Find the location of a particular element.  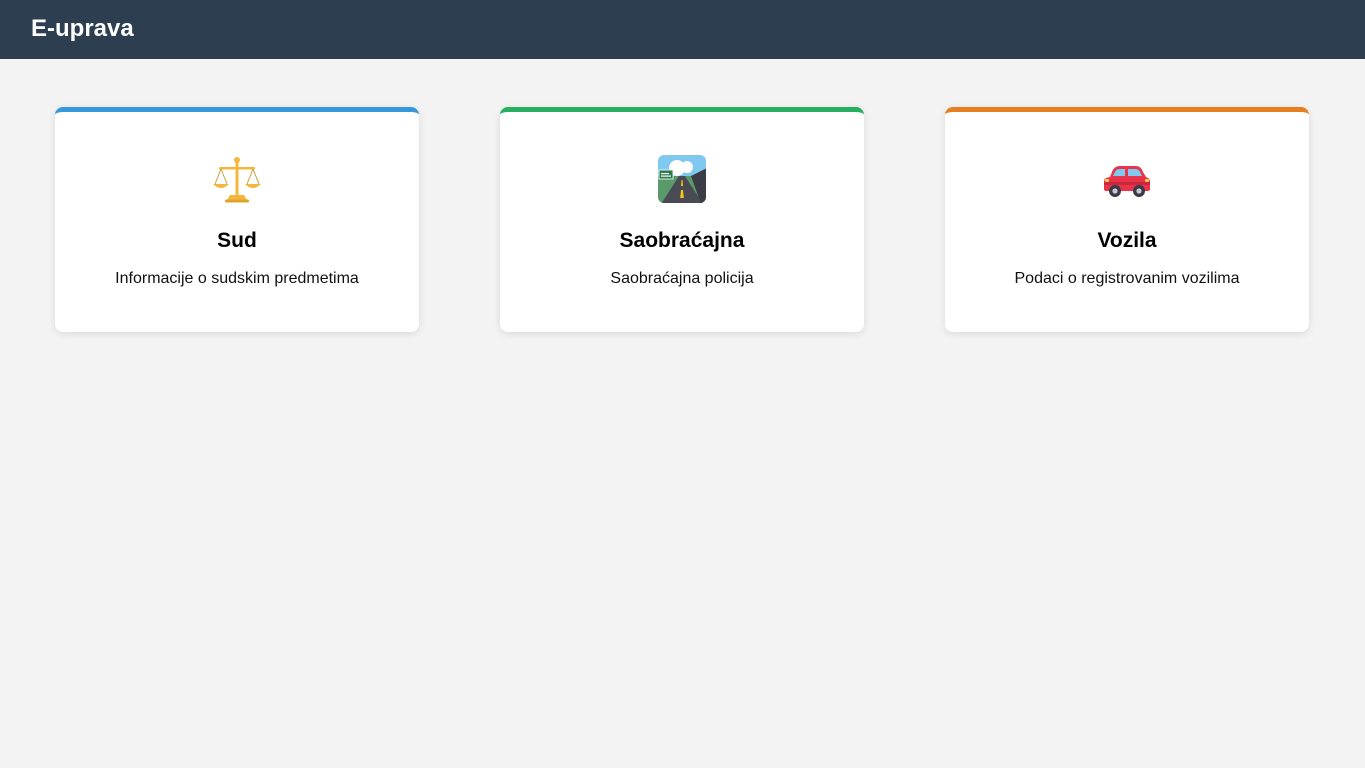

app-title: E-uprava is located at coordinates (82, 28).